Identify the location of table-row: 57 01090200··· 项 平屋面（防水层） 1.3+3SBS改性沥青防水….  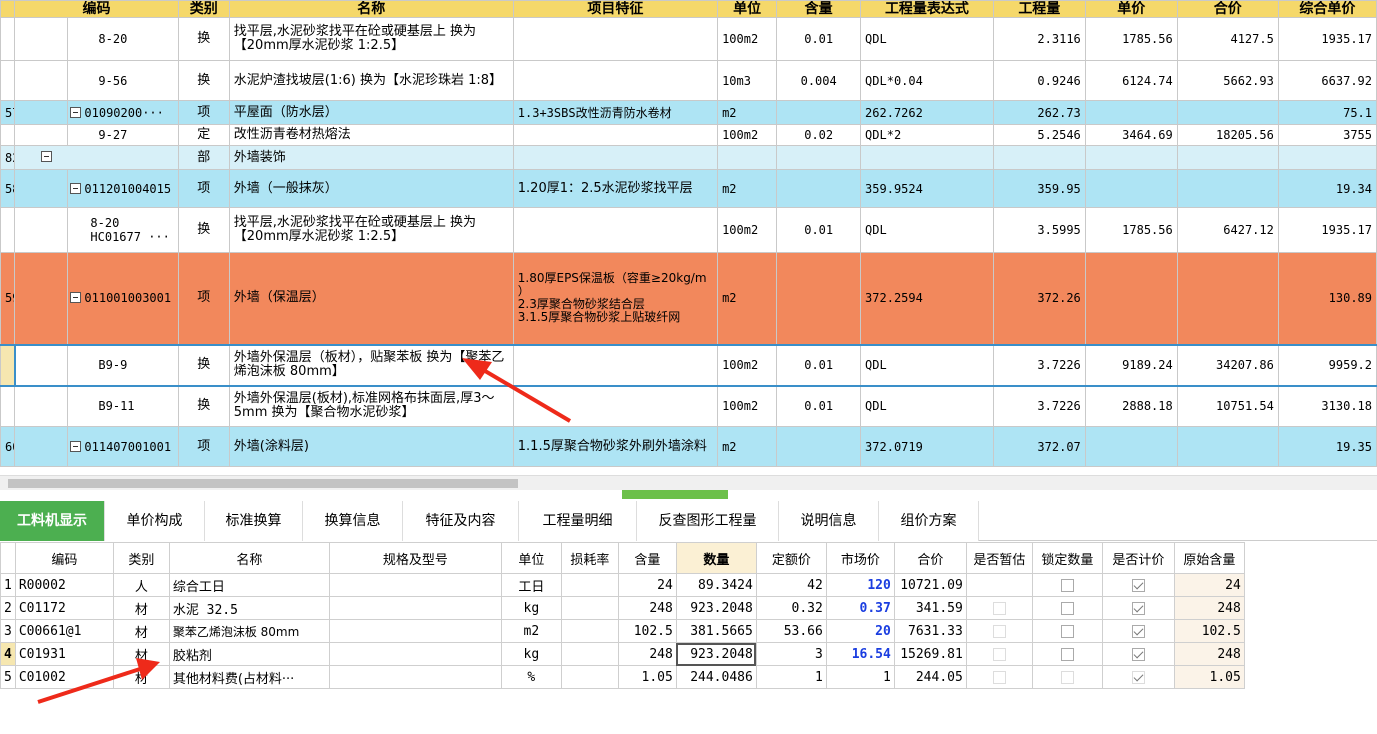
(688, 112).